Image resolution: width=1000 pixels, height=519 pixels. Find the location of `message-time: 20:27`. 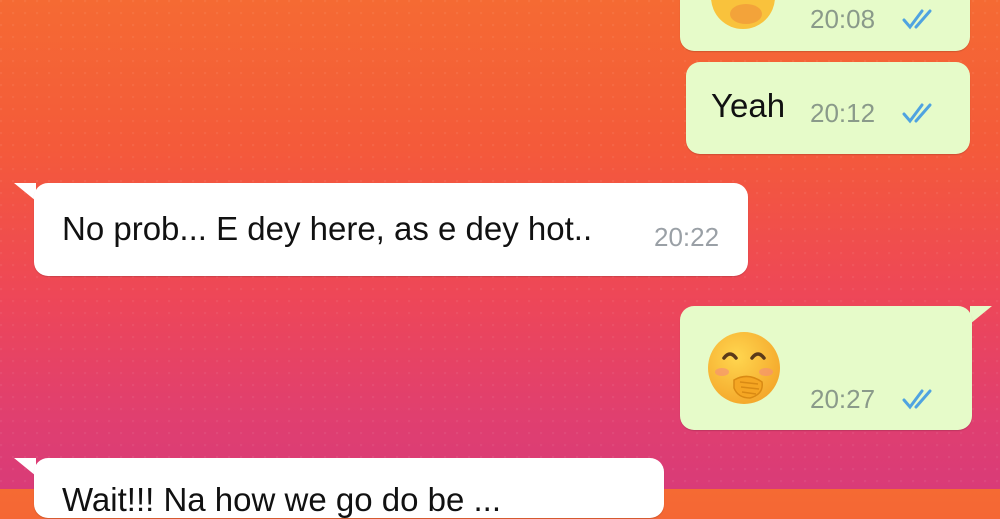

message-time: 20:27 is located at coordinates (843, 399).